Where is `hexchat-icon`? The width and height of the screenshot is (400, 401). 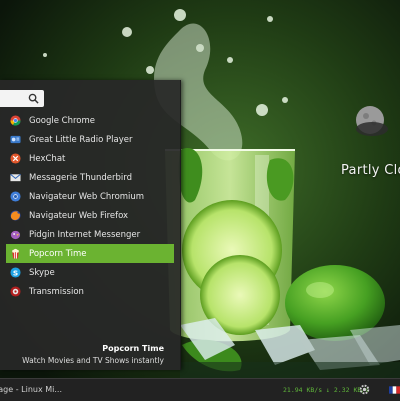
hexchat-icon is located at coordinates (15, 158).